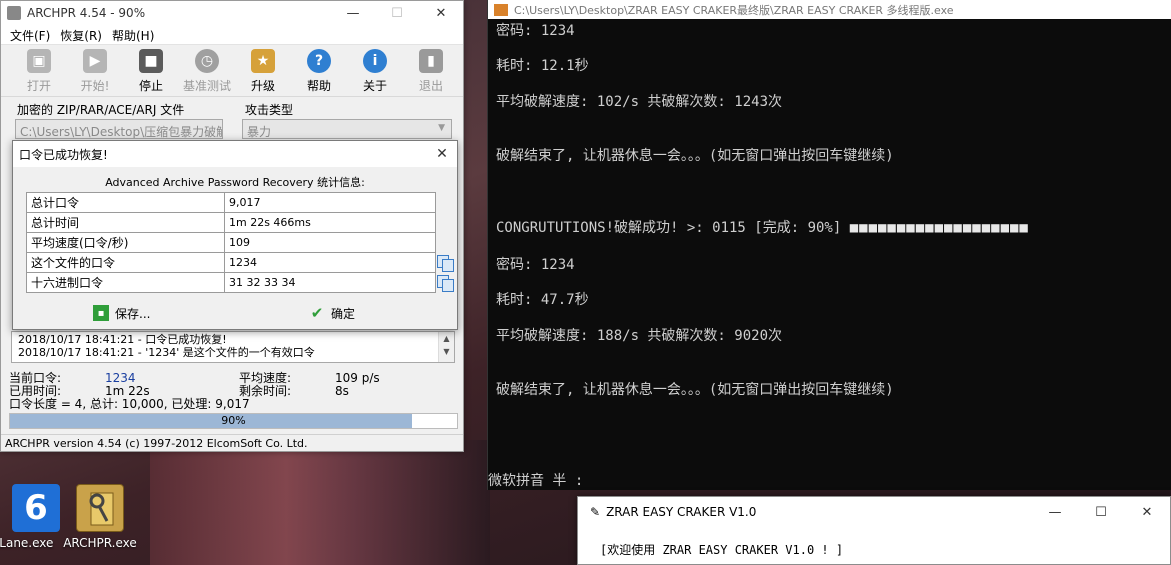  Describe the element at coordinates (441, 128) in the screenshot. I see `chevron-down-icon: ▼` at that location.